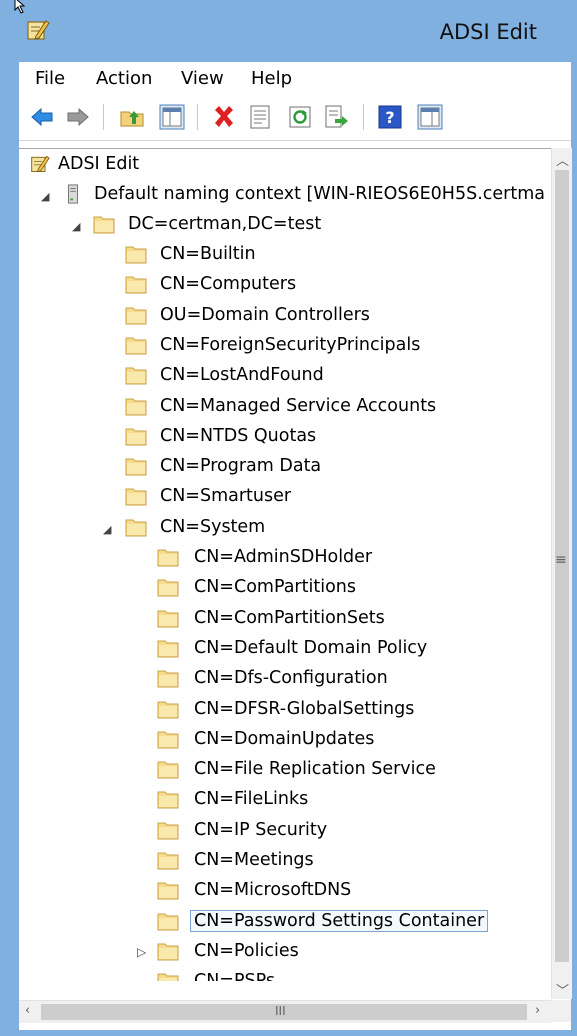 The height and width of the screenshot is (1036, 577). I want to click on show-hide-tree-icon, so click(172, 117).